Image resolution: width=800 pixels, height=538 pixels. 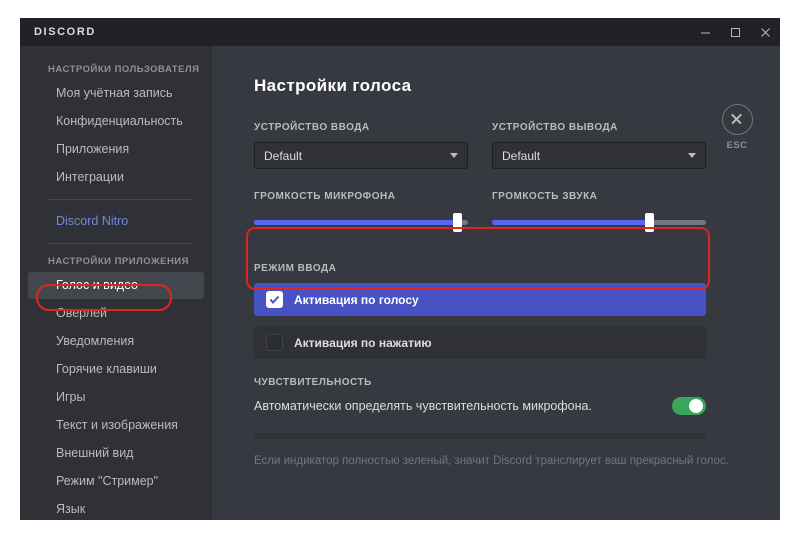 I want to click on input-mode-option-push-to-talk: Активация по нажатию, so click(x=480, y=342).